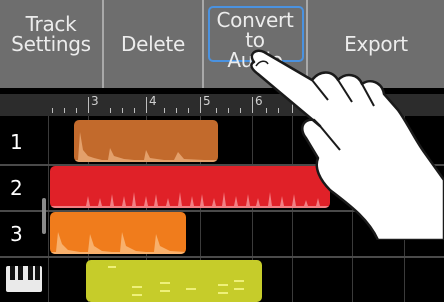 The image size is (444, 302). I want to click on midi-region, so click(174, 281).